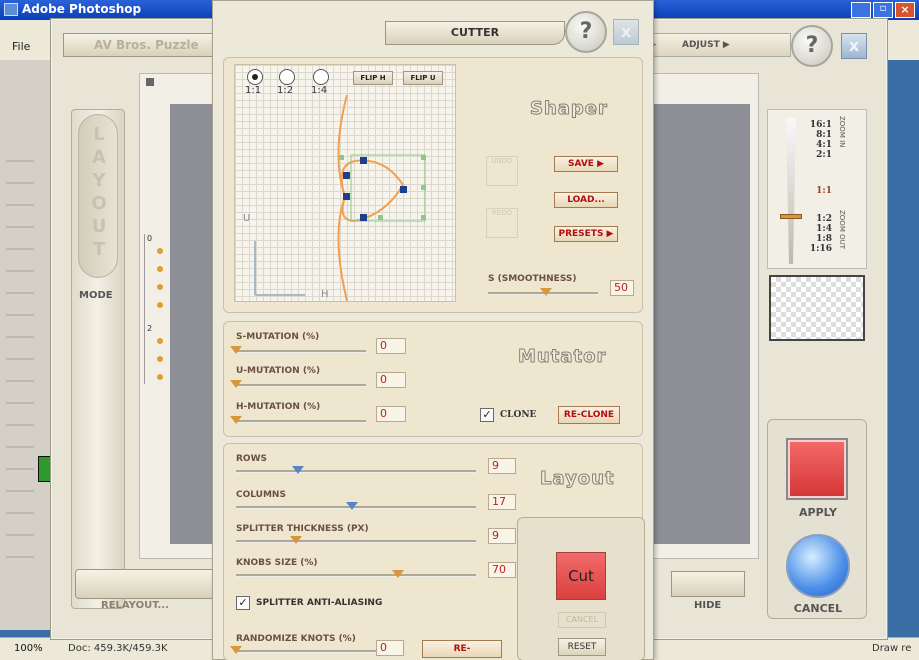  I want to click on zoom-level: 1:4, so click(818, 229).